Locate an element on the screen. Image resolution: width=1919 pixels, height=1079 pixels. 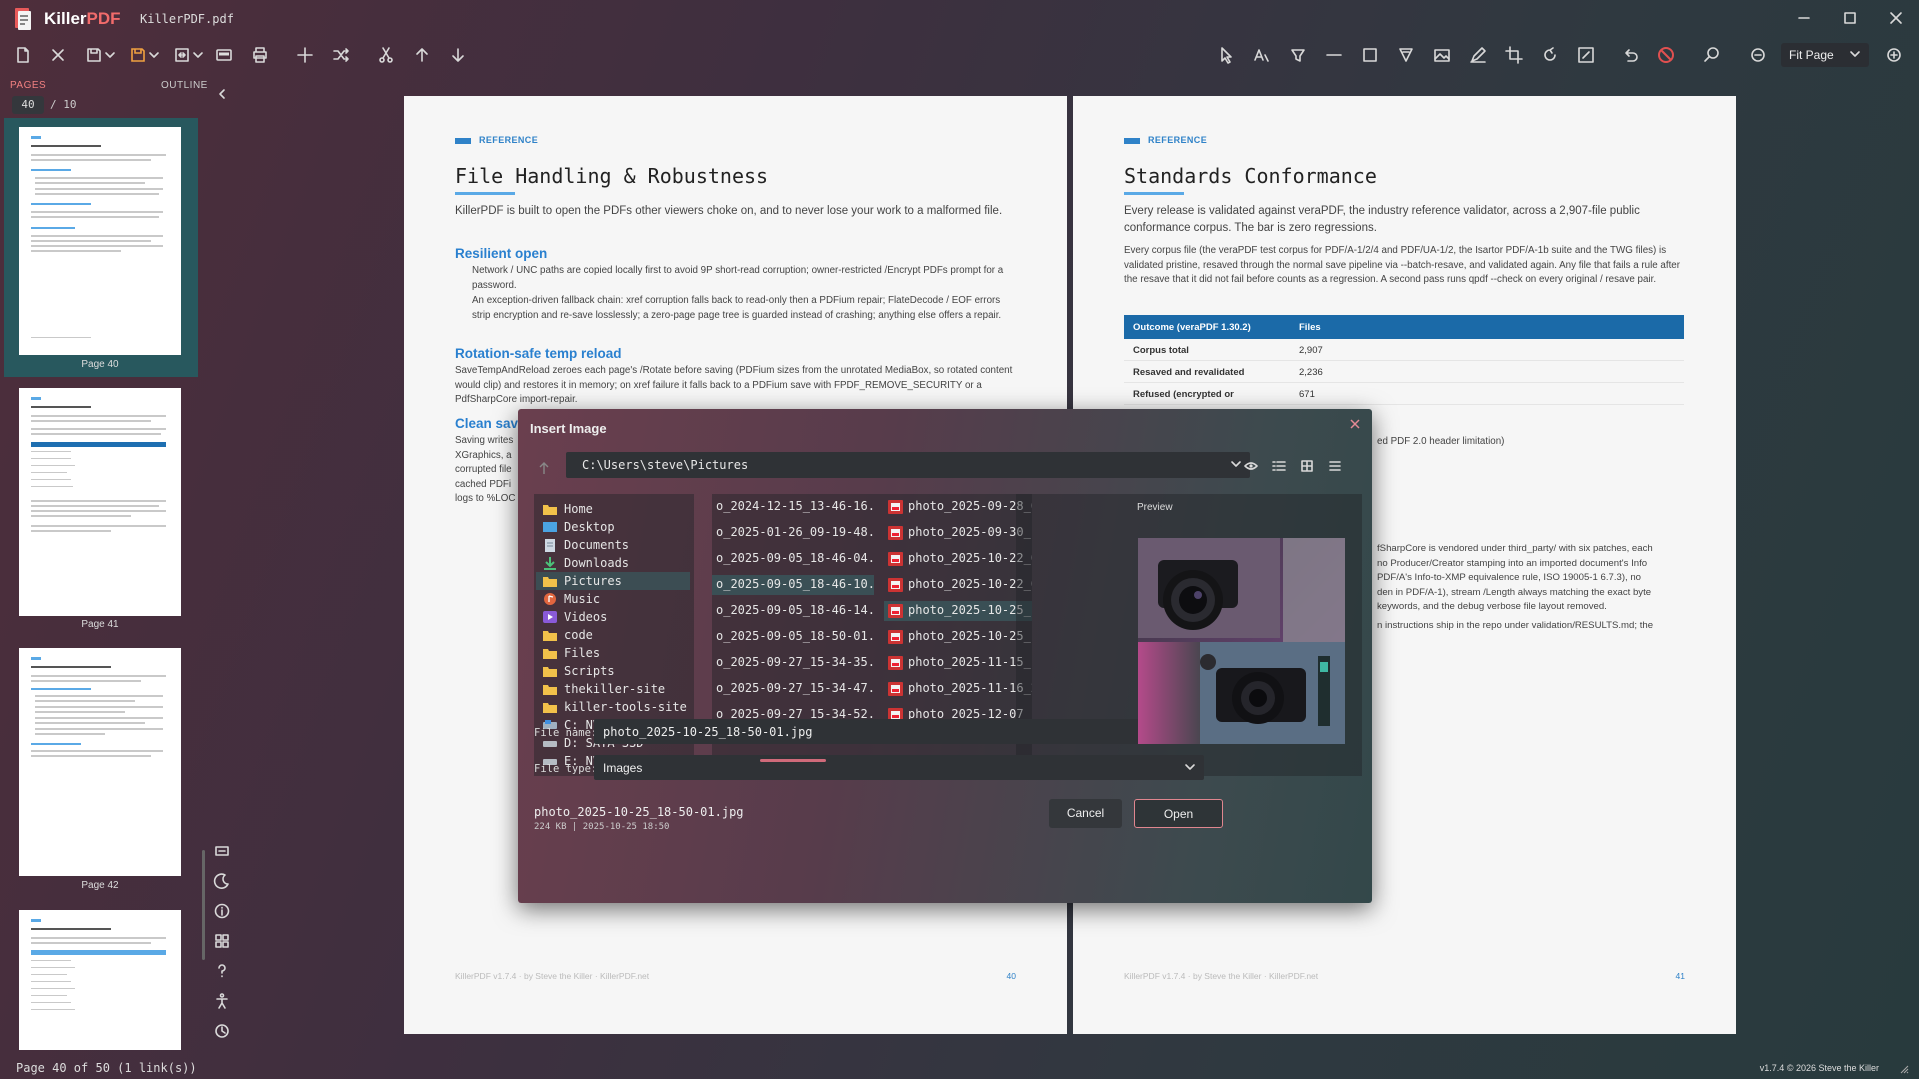
grid-icon is located at coordinates (222, 941).